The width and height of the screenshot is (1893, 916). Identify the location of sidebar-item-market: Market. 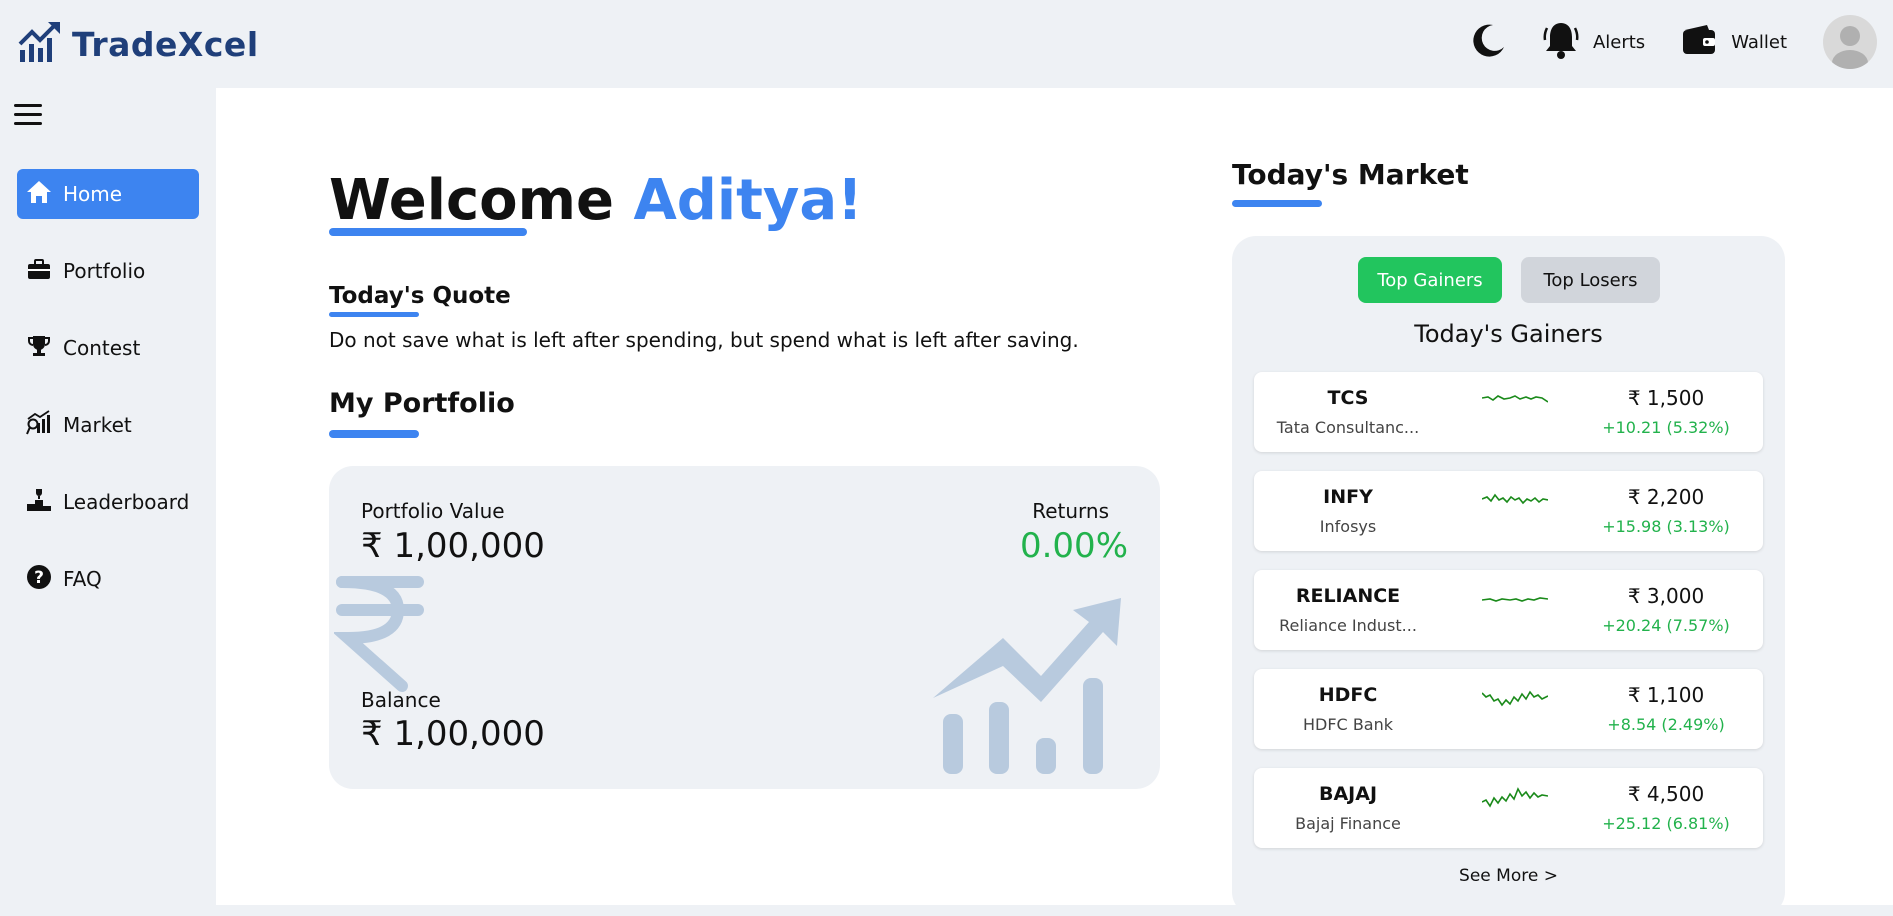
(108, 425).